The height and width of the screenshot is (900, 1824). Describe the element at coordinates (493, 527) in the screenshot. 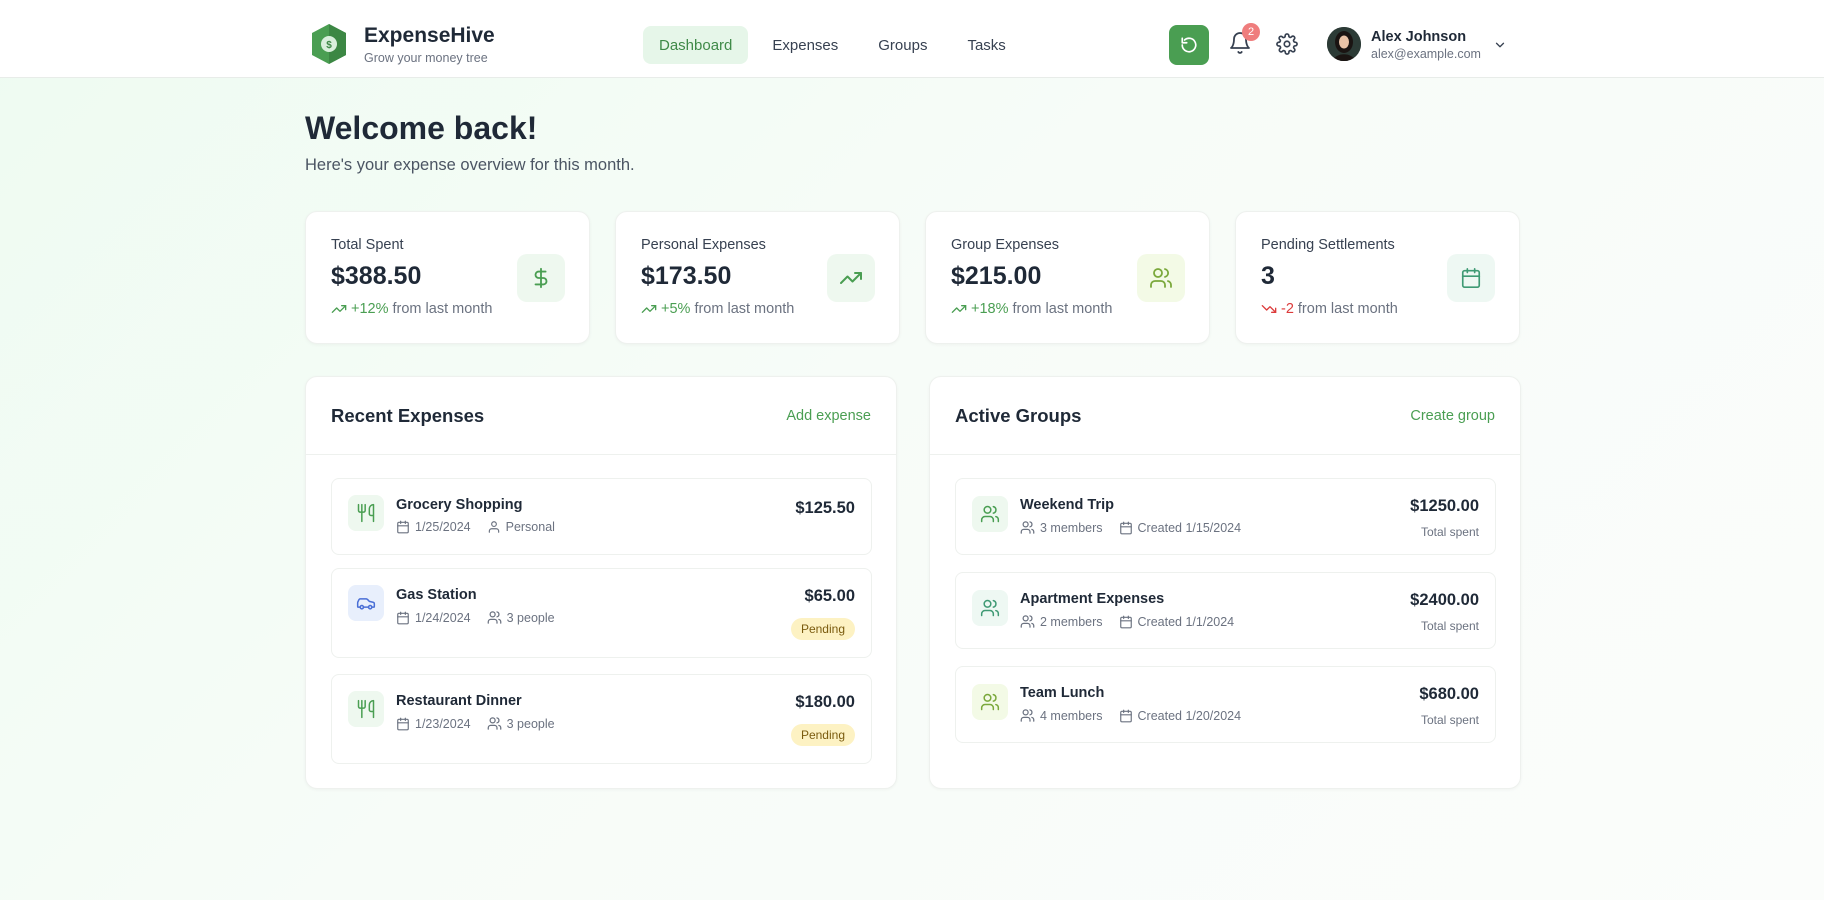

I see `user-icon` at that location.